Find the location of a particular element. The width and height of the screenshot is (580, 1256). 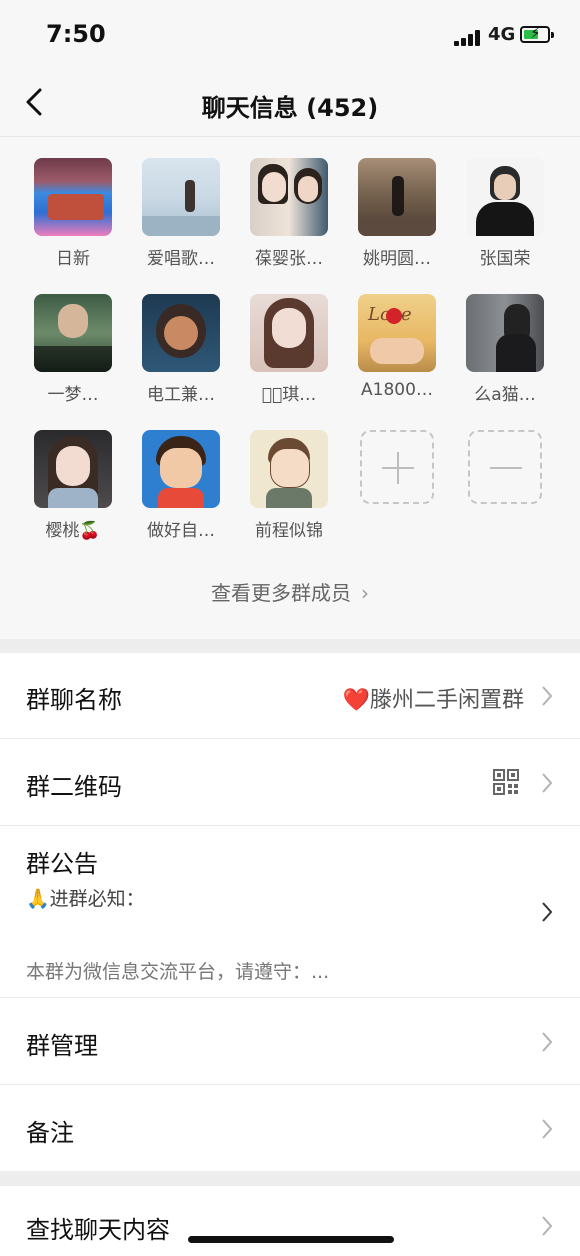

remark-row: 备注 is located at coordinates (290, 1128).